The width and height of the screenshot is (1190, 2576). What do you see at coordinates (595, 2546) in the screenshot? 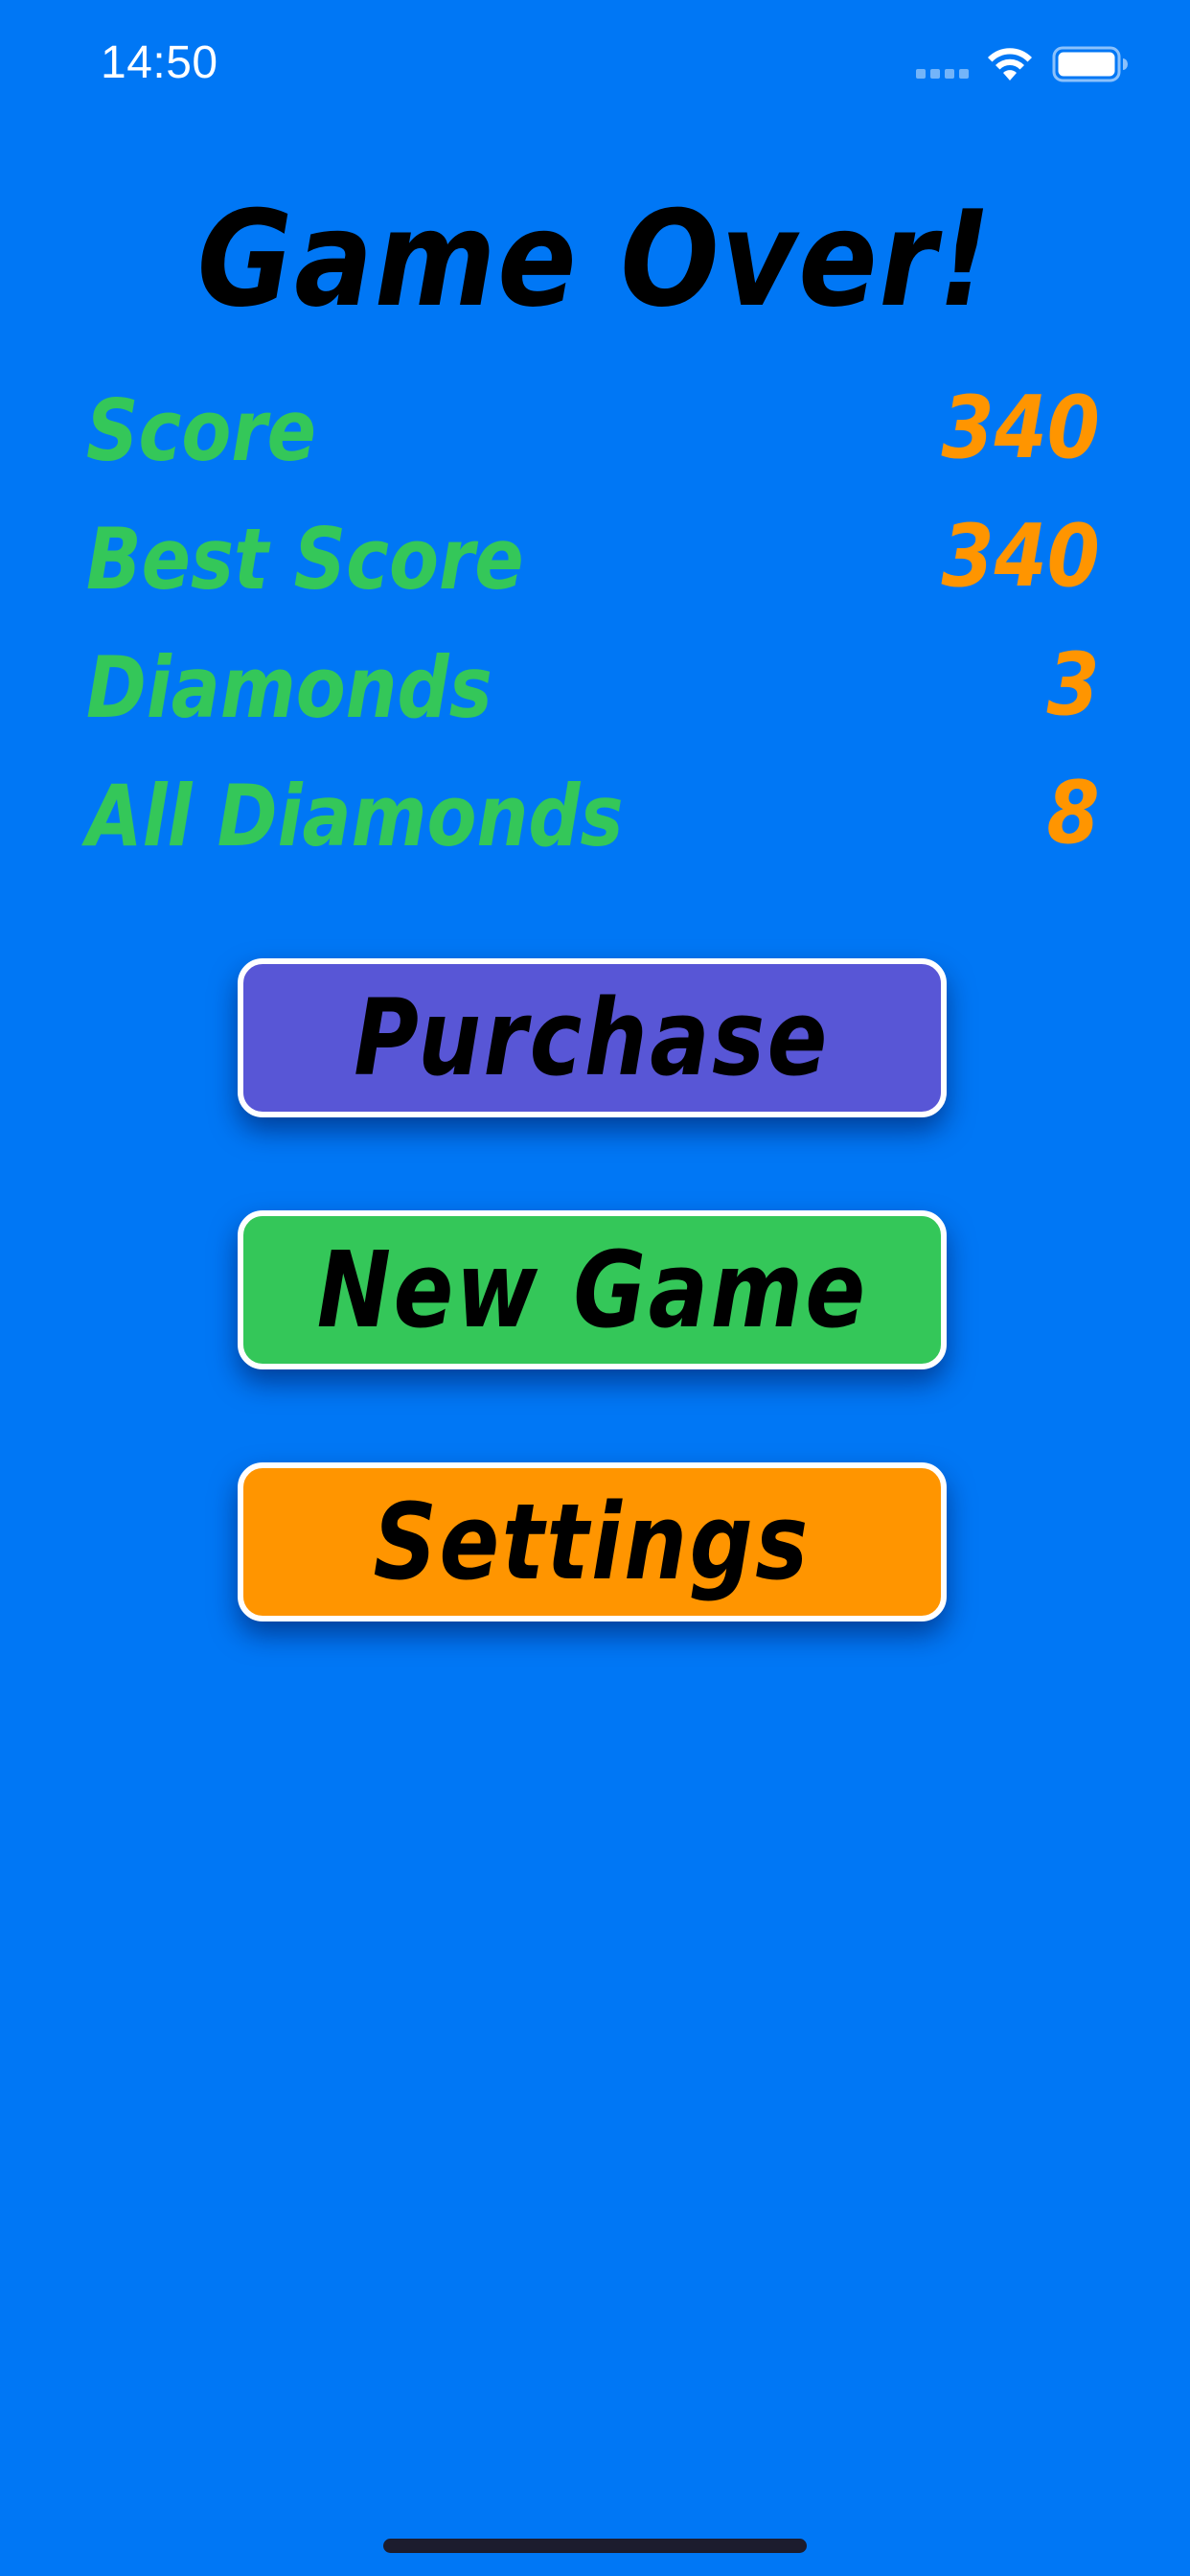
I see `home-indicator` at bounding box center [595, 2546].